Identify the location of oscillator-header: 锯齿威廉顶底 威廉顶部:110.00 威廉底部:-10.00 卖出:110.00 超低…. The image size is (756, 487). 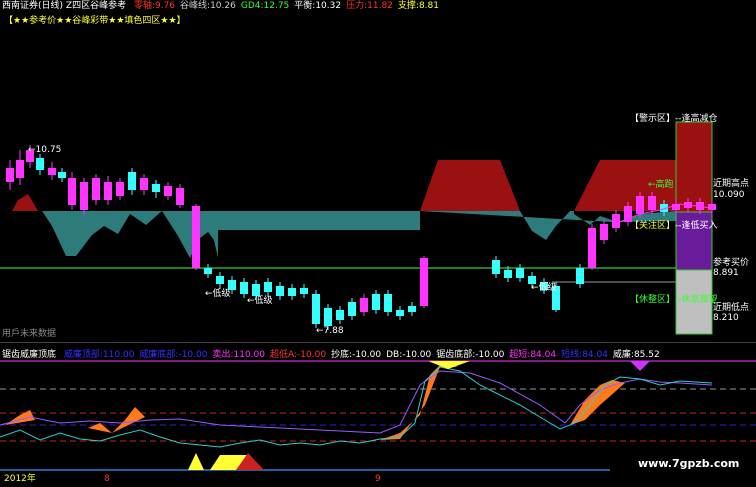
(331, 355).